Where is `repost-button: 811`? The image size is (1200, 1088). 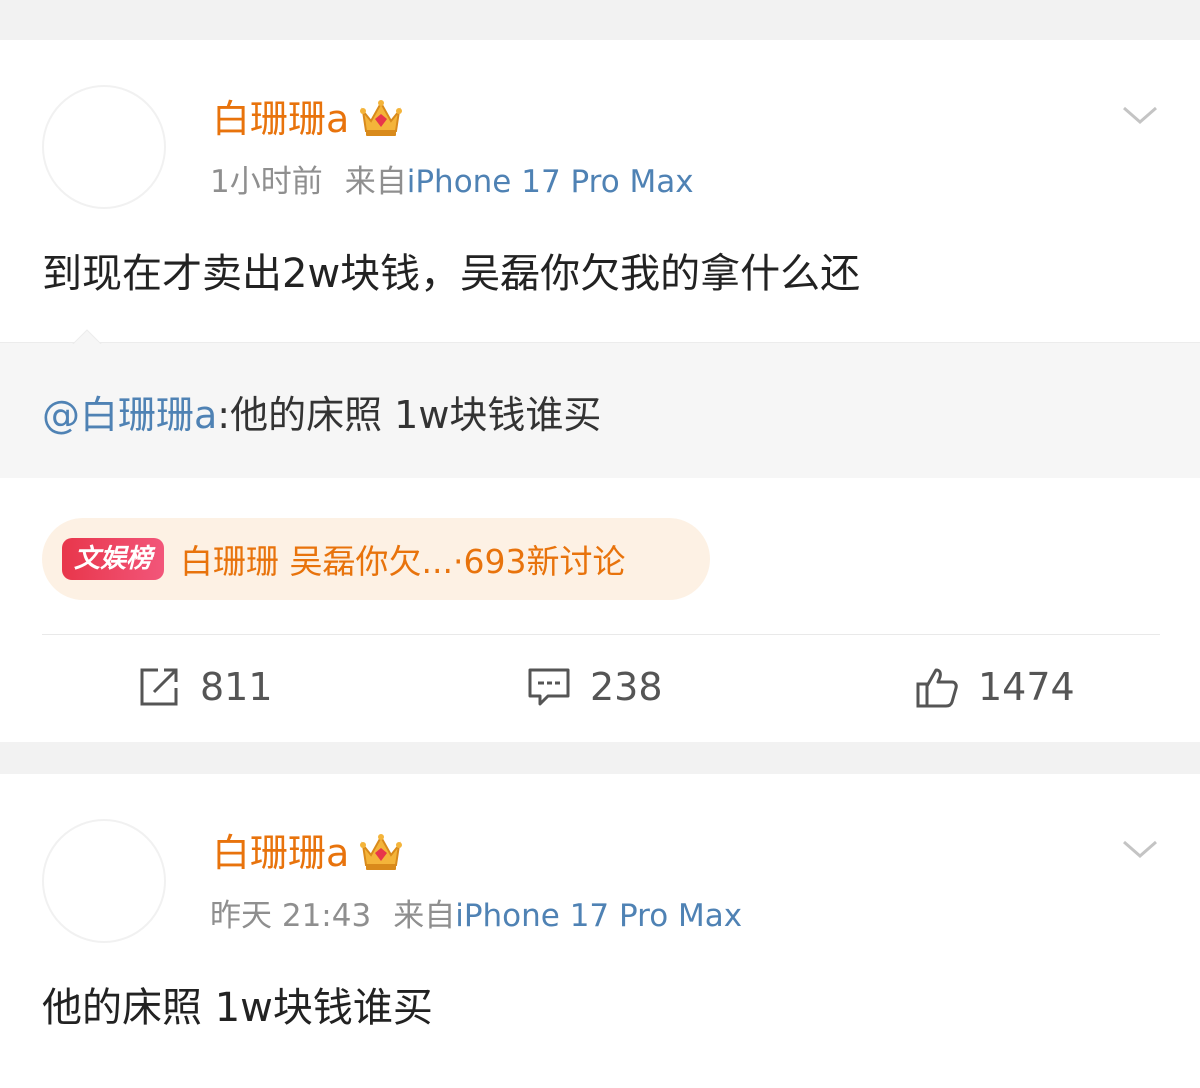
repost-button: 811 is located at coordinates (204, 687).